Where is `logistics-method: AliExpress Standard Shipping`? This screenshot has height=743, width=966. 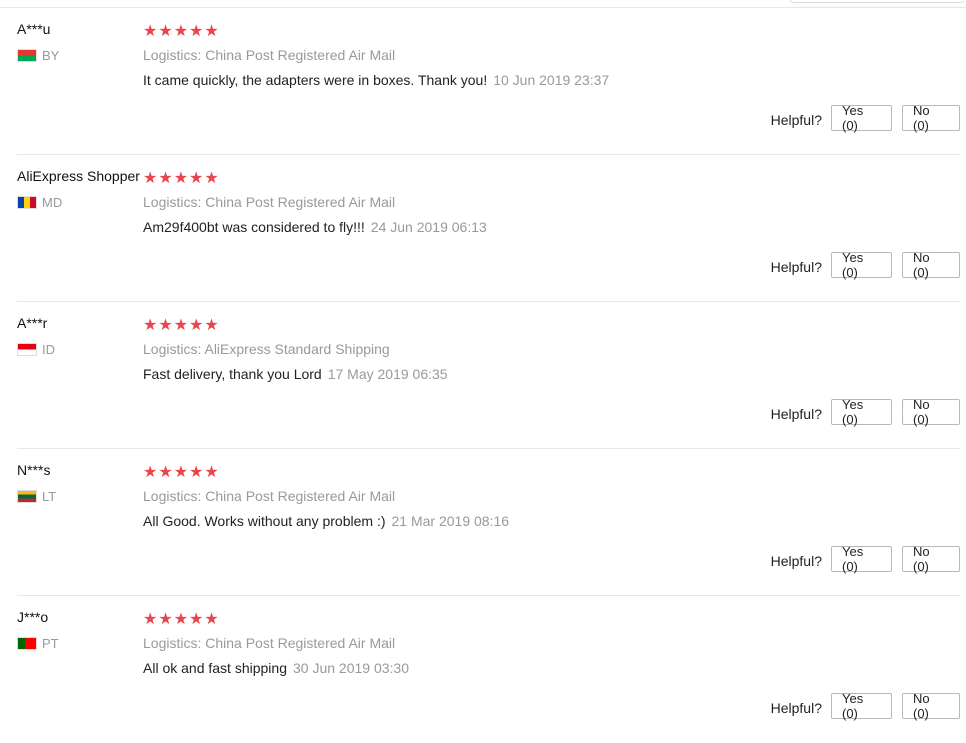
logistics-method: AliExpress Standard Shipping is located at coordinates (297, 349).